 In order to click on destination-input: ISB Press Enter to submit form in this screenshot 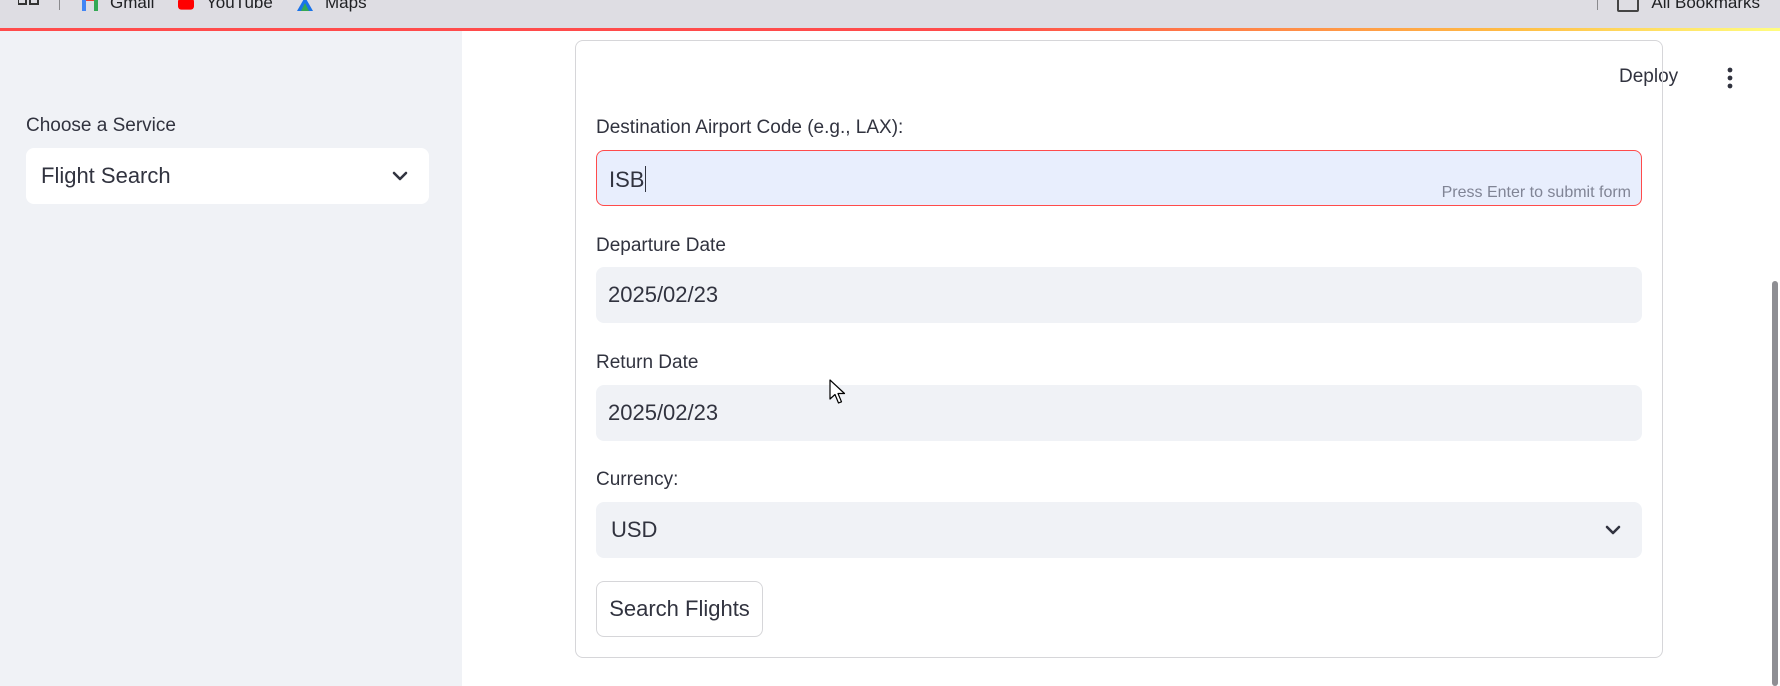, I will do `click(1119, 178)`.